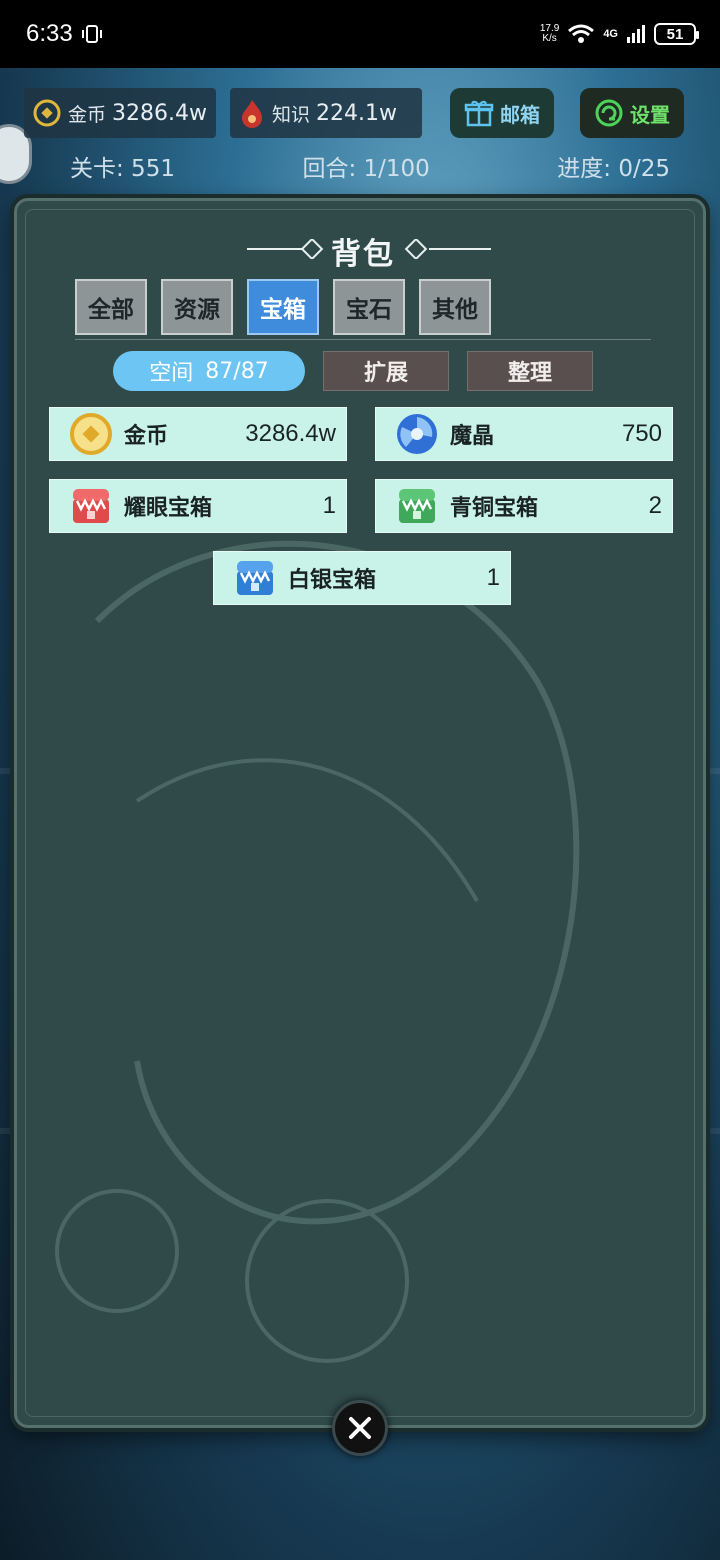  What do you see at coordinates (386, 371) in the screenshot?
I see `expand-button: 扩展` at bounding box center [386, 371].